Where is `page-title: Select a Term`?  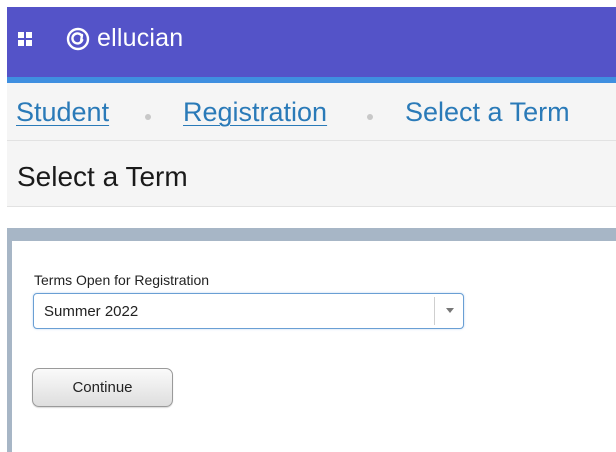 page-title: Select a Term is located at coordinates (102, 176).